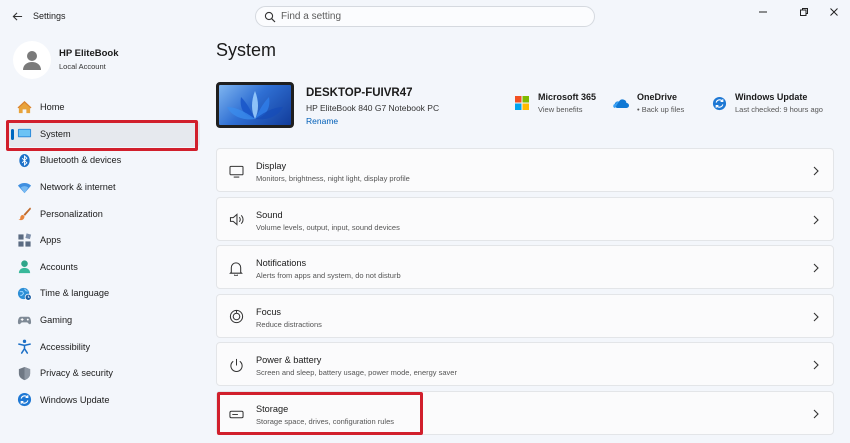 The height and width of the screenshot is (443, 850). Describe the element at coordinates (59, 266) in the screenshot. I see `sidebar-item-label: Accounts` at that location.